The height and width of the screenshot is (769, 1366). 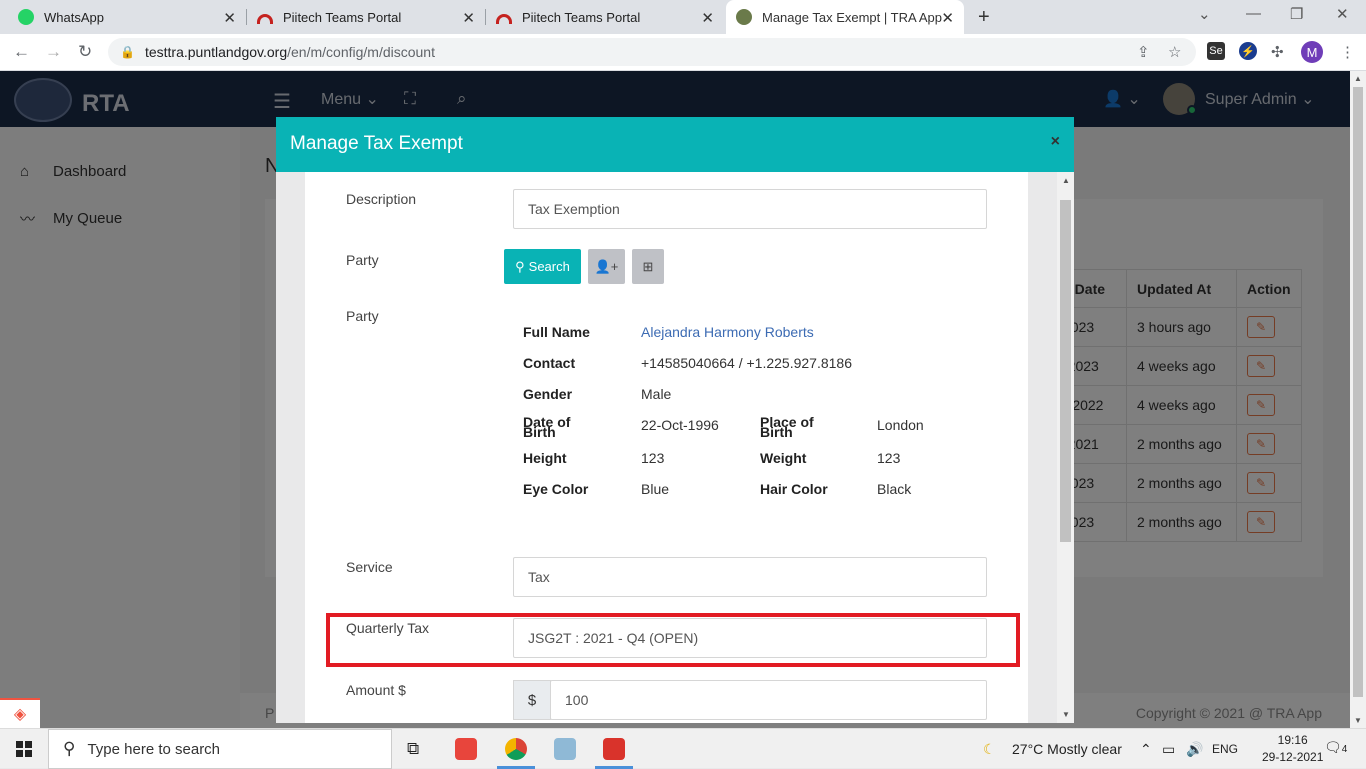 What do you see at coordinates (1344, 749) in the screenshot?
I see `notification-count: 4` at bounding box center [1344, 749].